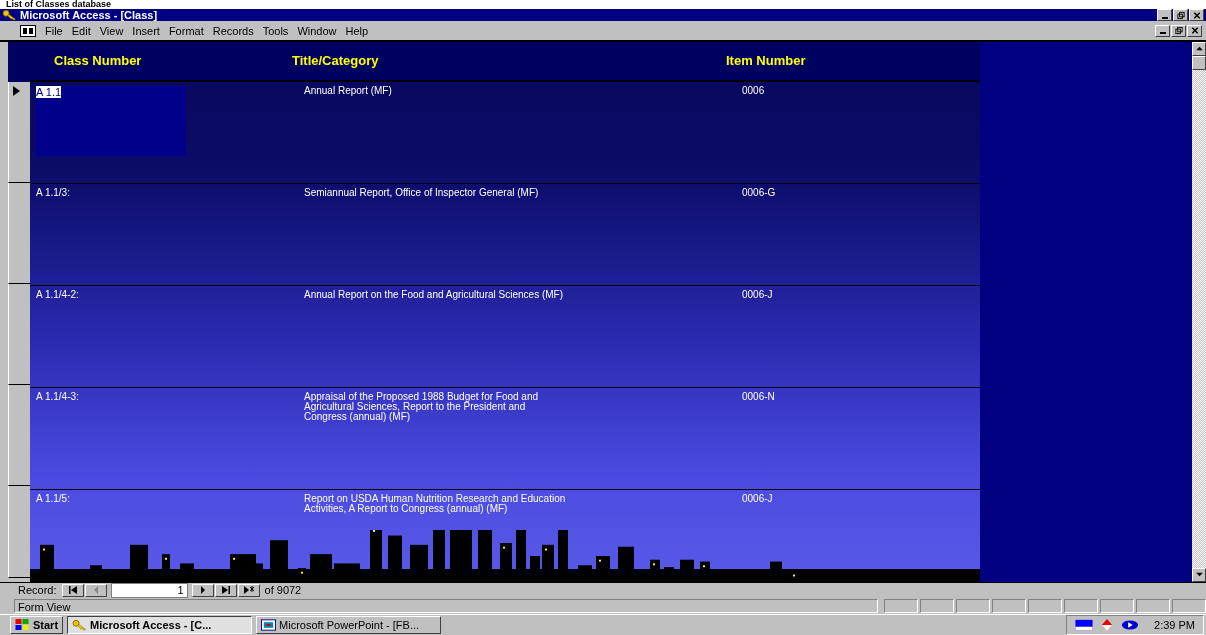  Describe the element at coordinates (89, 15) in the screenshot. I see `window-title: Microsoft Access - [Class]` at that location.